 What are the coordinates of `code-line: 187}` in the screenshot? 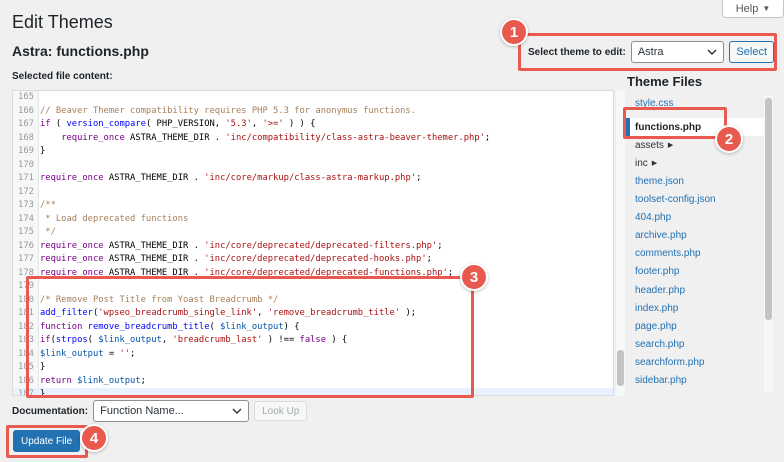 It's located at (313, 391).